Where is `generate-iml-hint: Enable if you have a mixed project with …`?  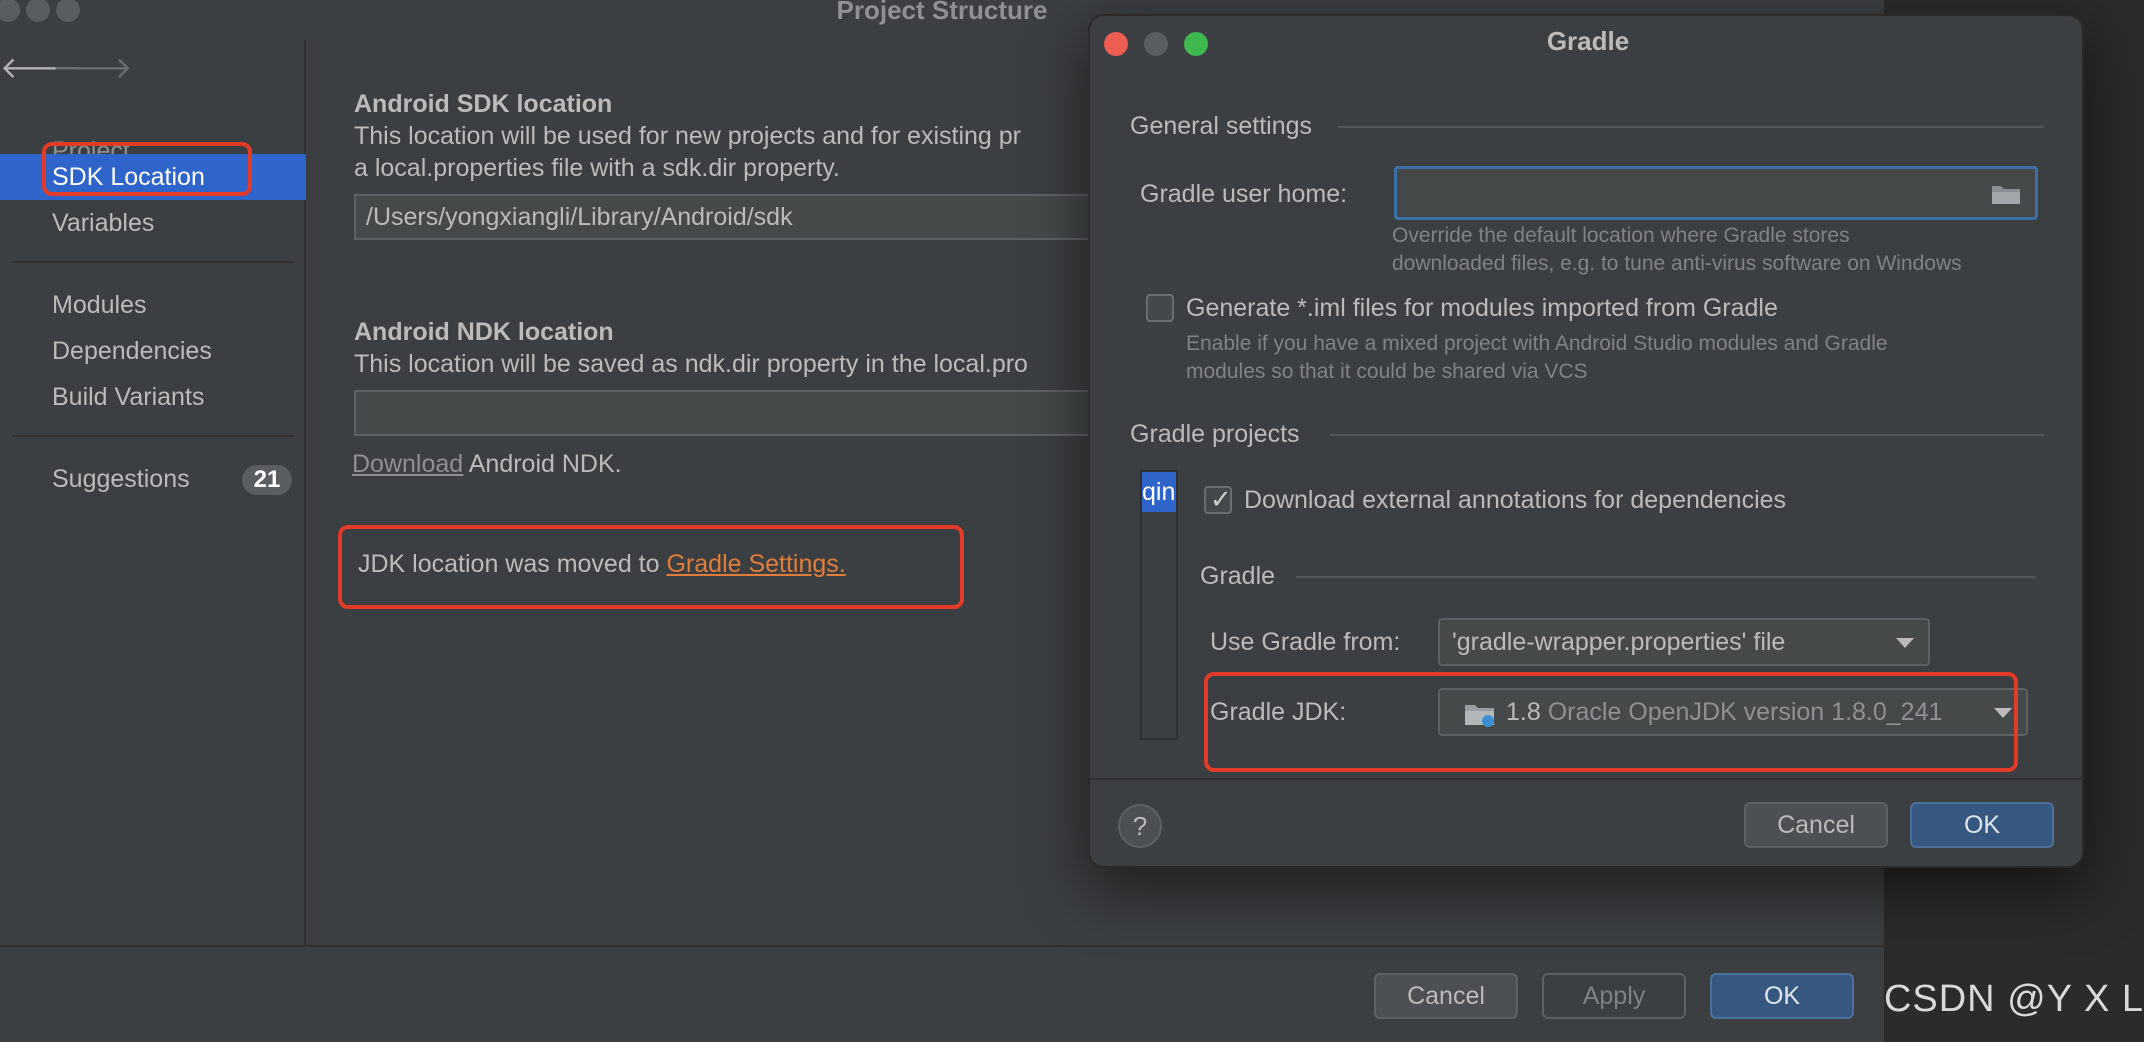
generate-iml-hint: Enable if you have a mixed project with … is located at coordinates (1537, 343).